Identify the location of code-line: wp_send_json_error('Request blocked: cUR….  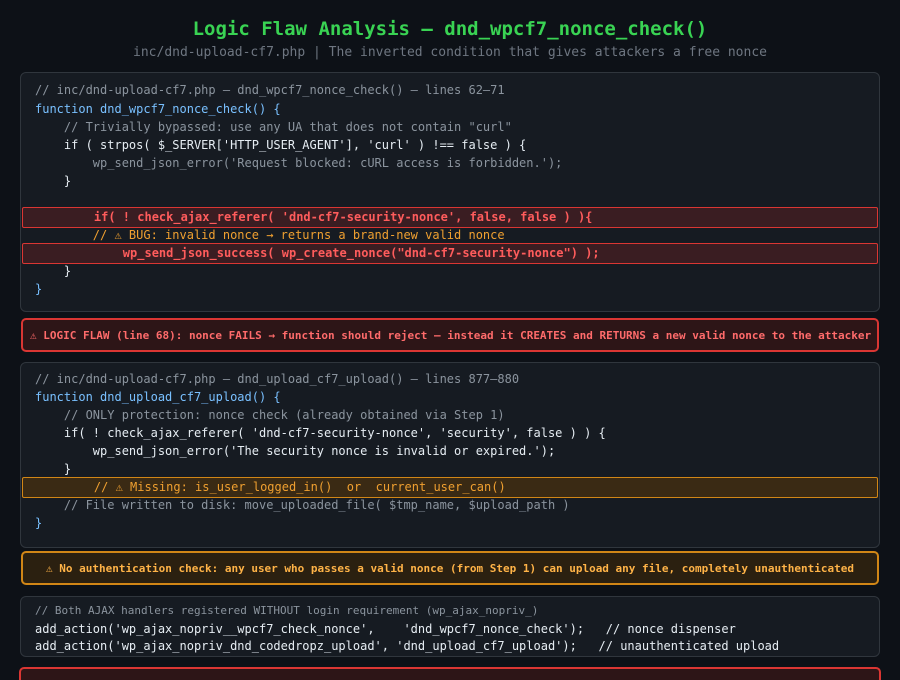
(299, 163).